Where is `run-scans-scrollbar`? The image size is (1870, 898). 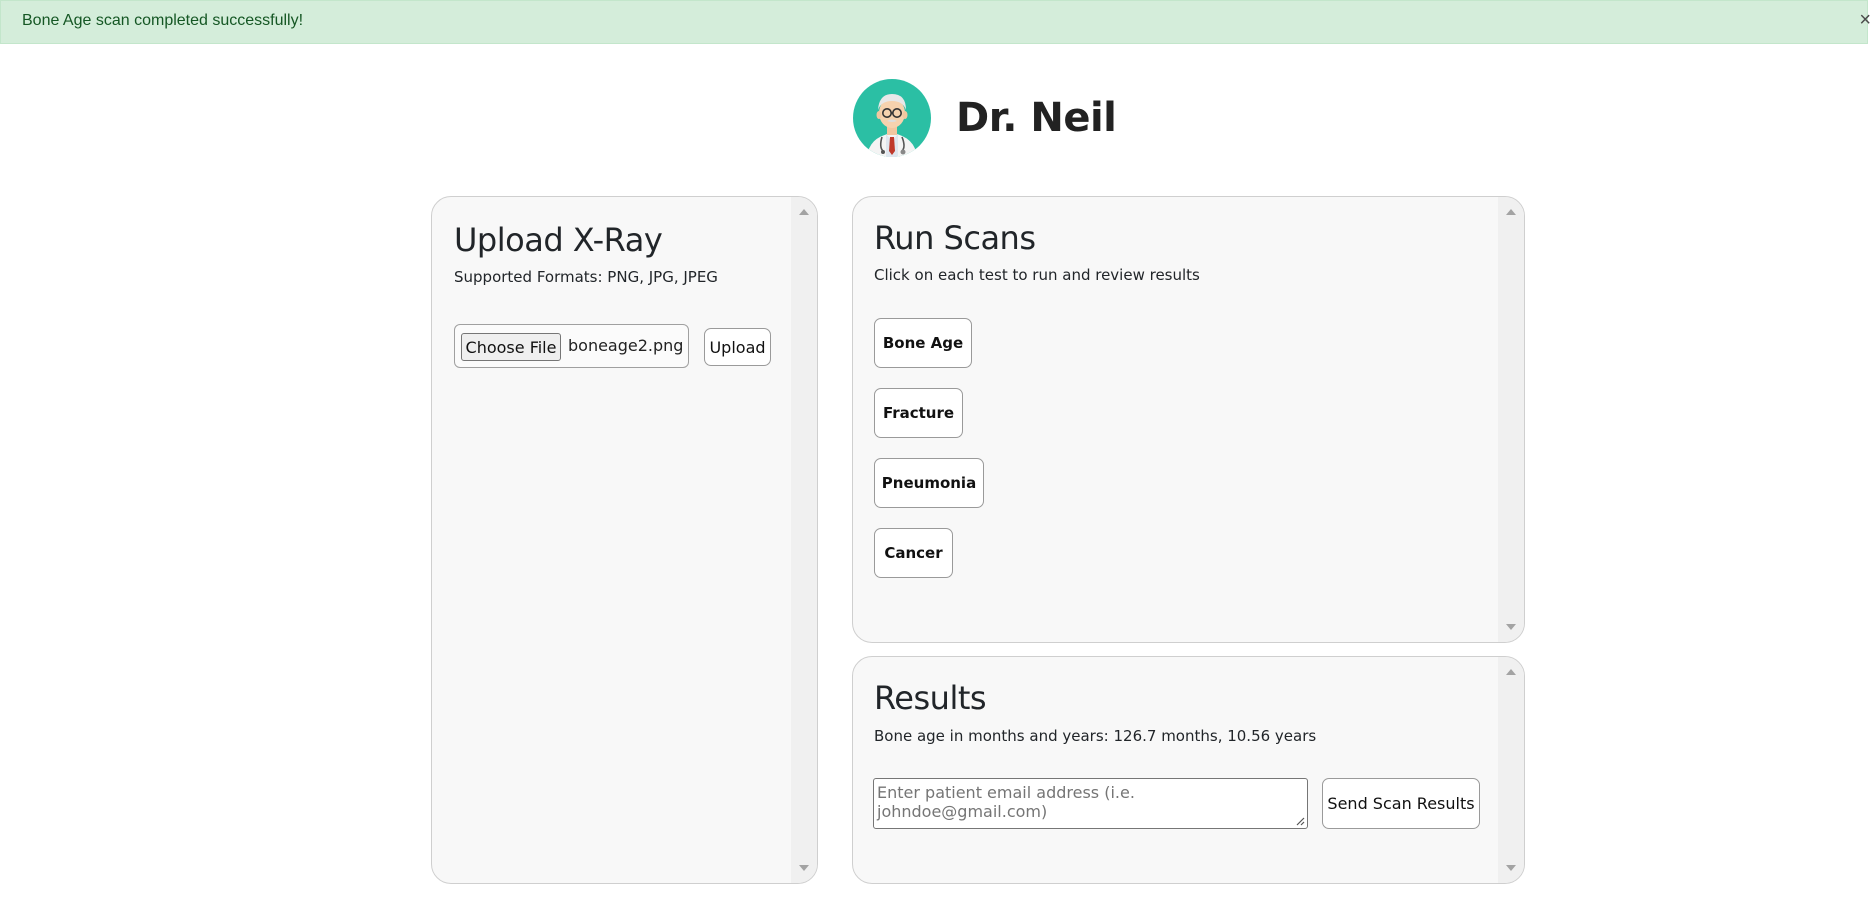
run-scans-scrollbar is located at coordinates (1511, 419).